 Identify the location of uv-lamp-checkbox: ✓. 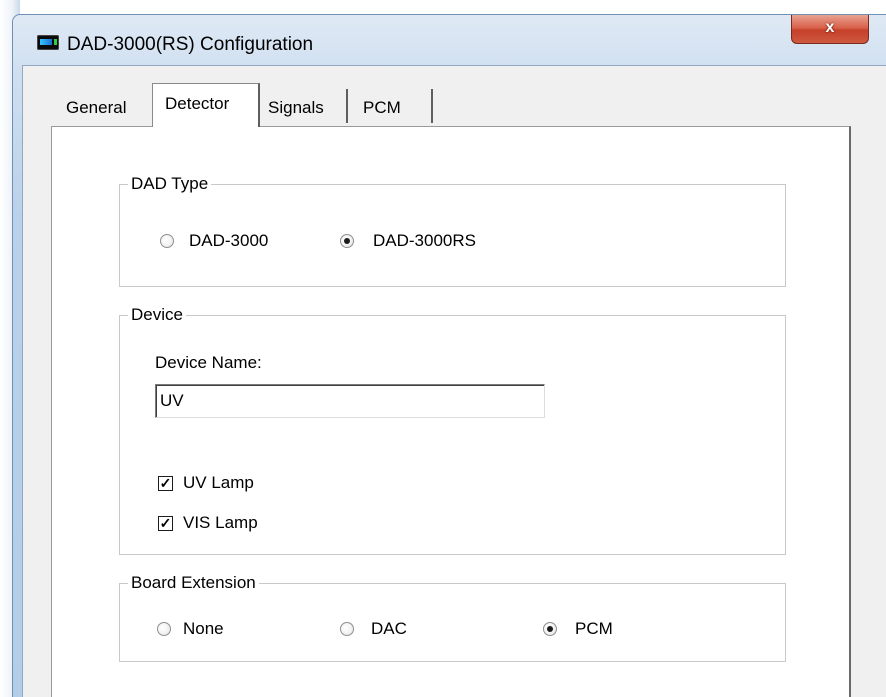
(165, 483).